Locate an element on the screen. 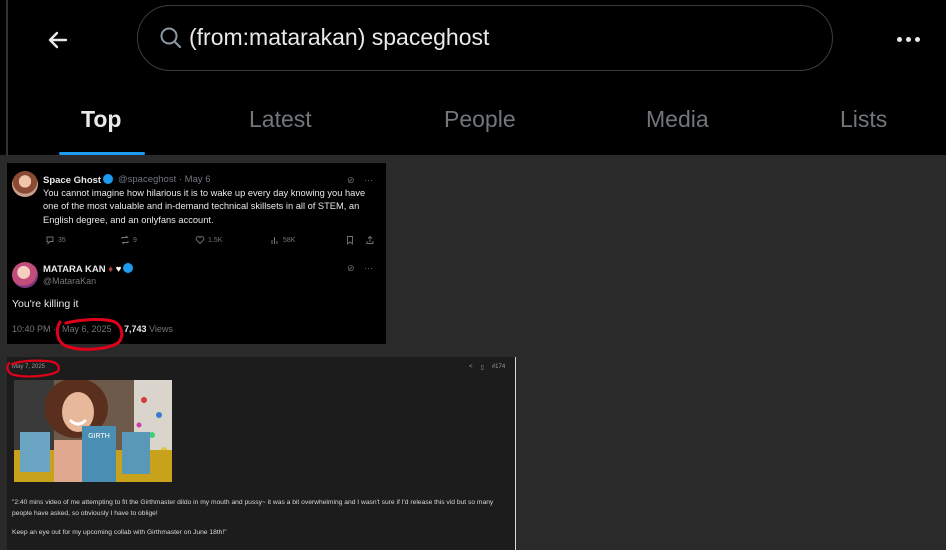 The height and width of the screenshot is (550, 946). like-action: 1.5K is located at coordinates (208, 240).